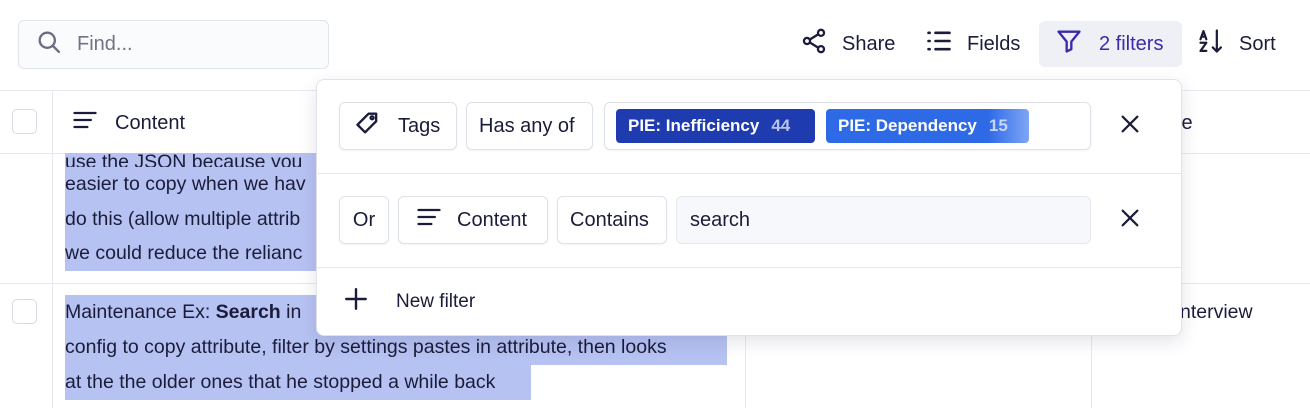 Image resolution: width=1310 pixels, height=408 pixels. I want to click on tag-chip: PIE: Dependency 15, so click(927, 126).